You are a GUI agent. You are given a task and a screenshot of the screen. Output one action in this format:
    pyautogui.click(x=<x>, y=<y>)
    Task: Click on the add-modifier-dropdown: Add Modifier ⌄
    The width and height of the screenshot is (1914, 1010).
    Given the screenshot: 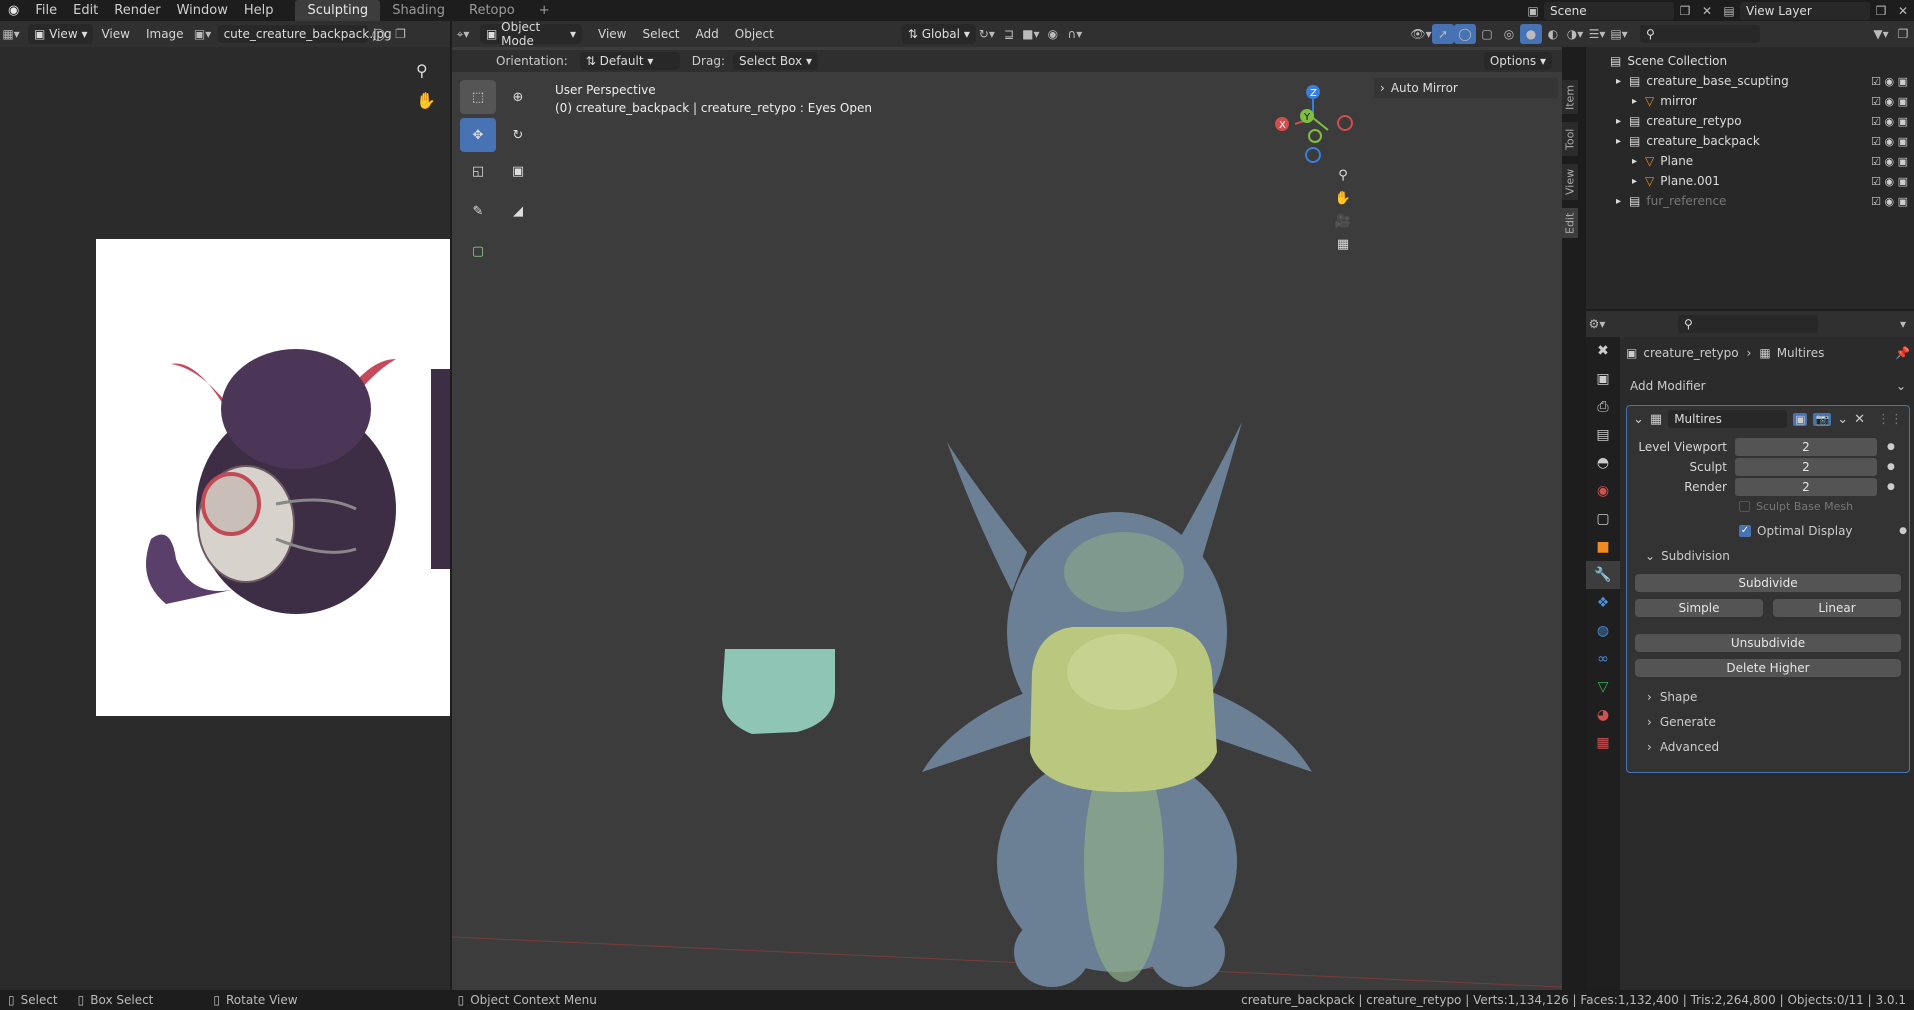 What is the action you would take?
    pyautogui.click(x=1768, y=386)
    